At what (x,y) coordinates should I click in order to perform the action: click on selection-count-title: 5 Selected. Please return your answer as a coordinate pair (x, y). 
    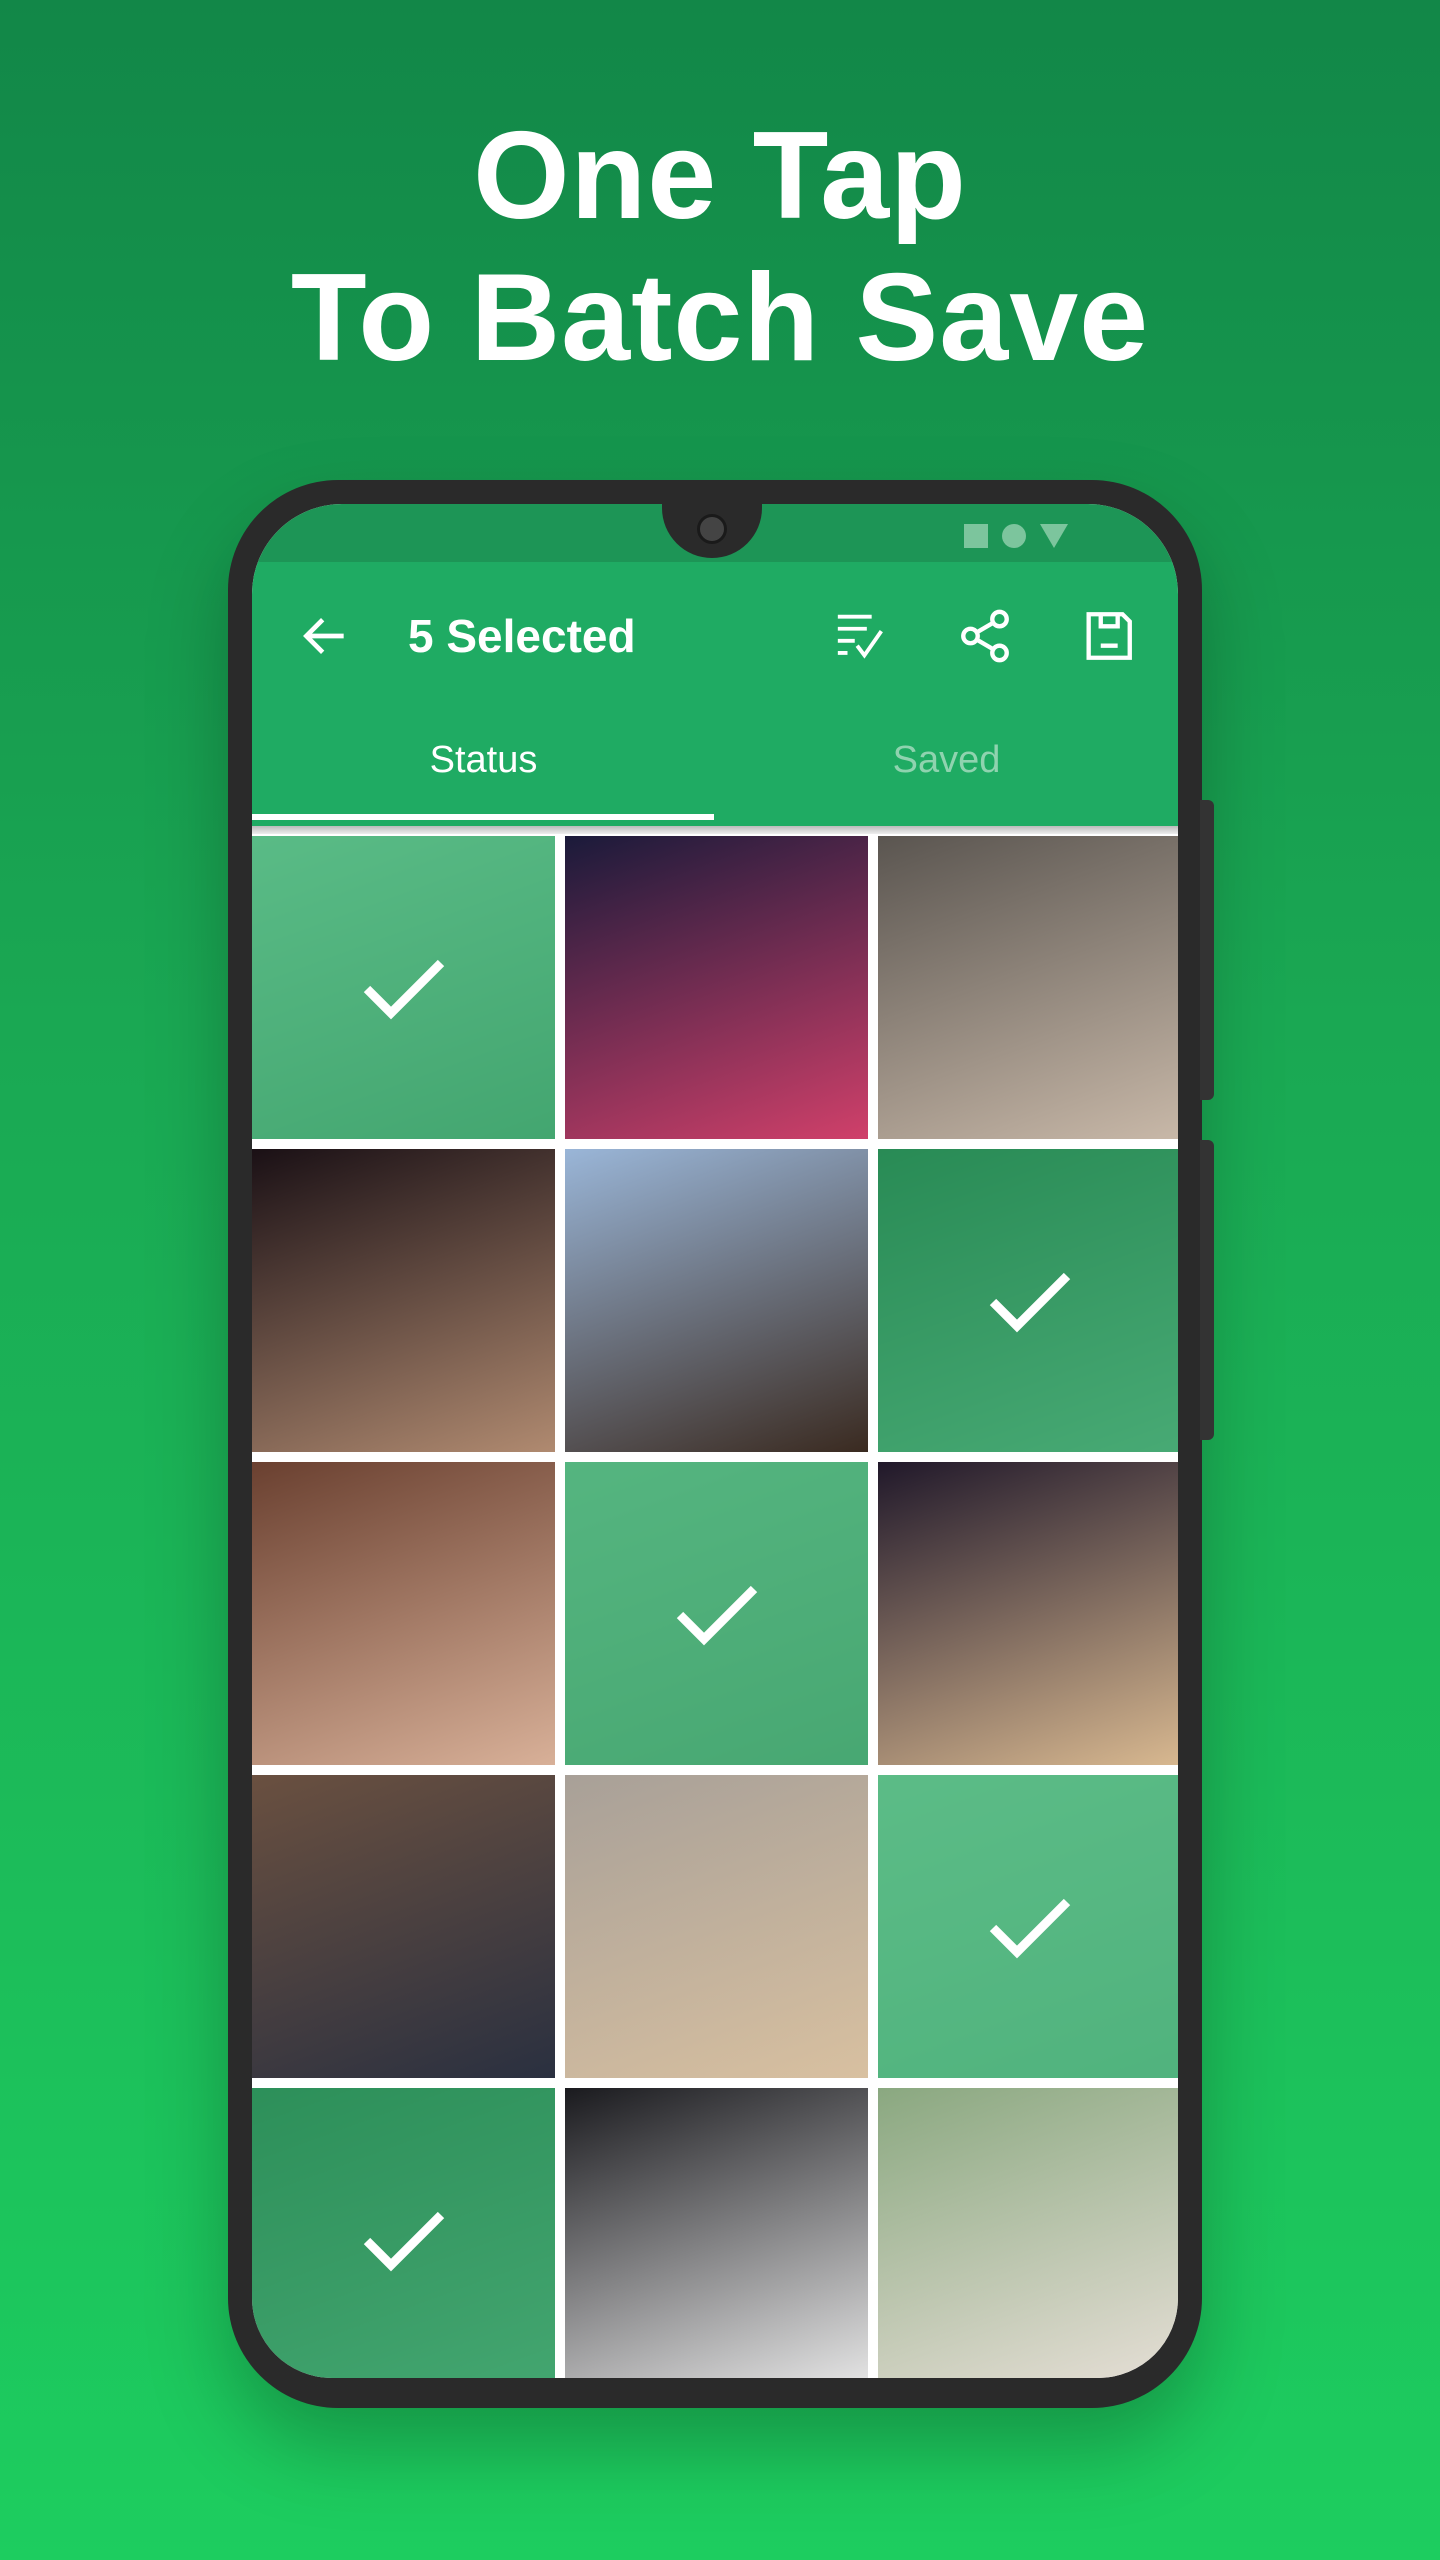
    Looking at the image, I should click on (522, 636).